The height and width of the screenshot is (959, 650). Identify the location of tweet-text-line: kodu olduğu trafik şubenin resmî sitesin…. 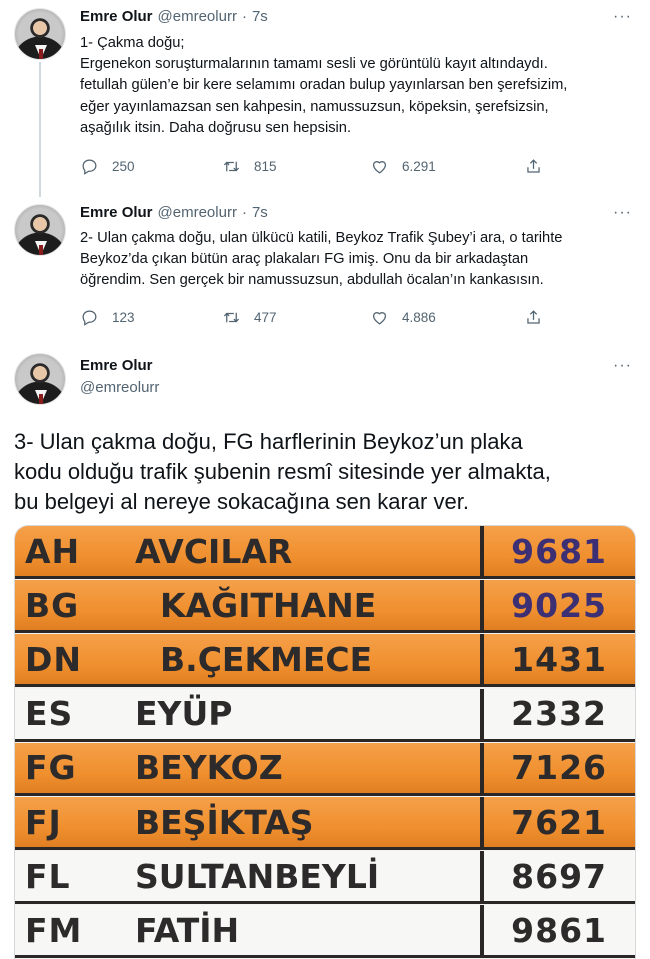
(282, 471).